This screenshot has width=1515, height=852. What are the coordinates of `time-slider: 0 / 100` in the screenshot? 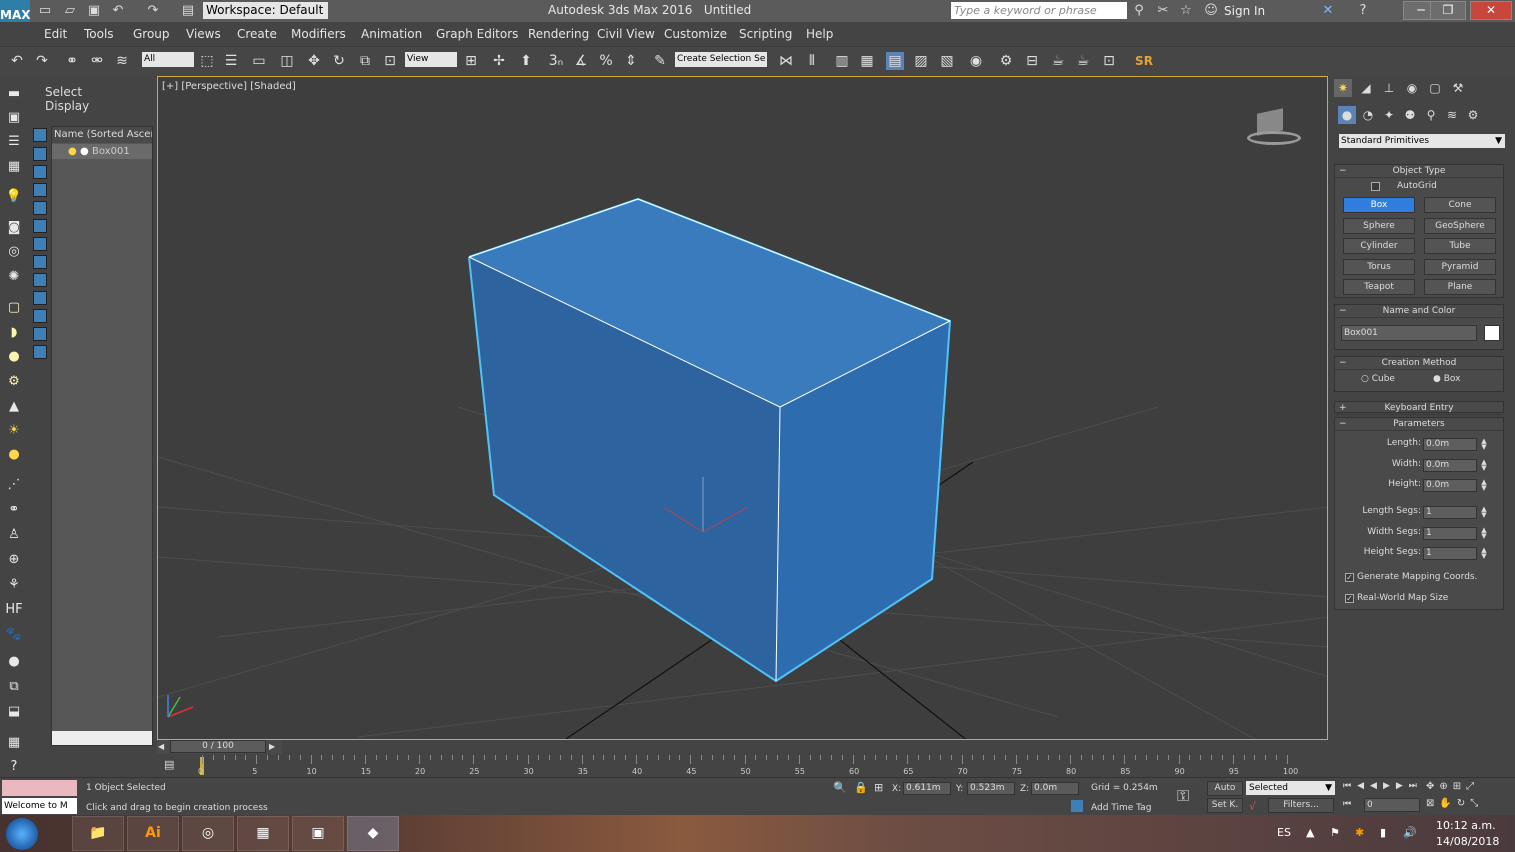 It's located at (218, 746).